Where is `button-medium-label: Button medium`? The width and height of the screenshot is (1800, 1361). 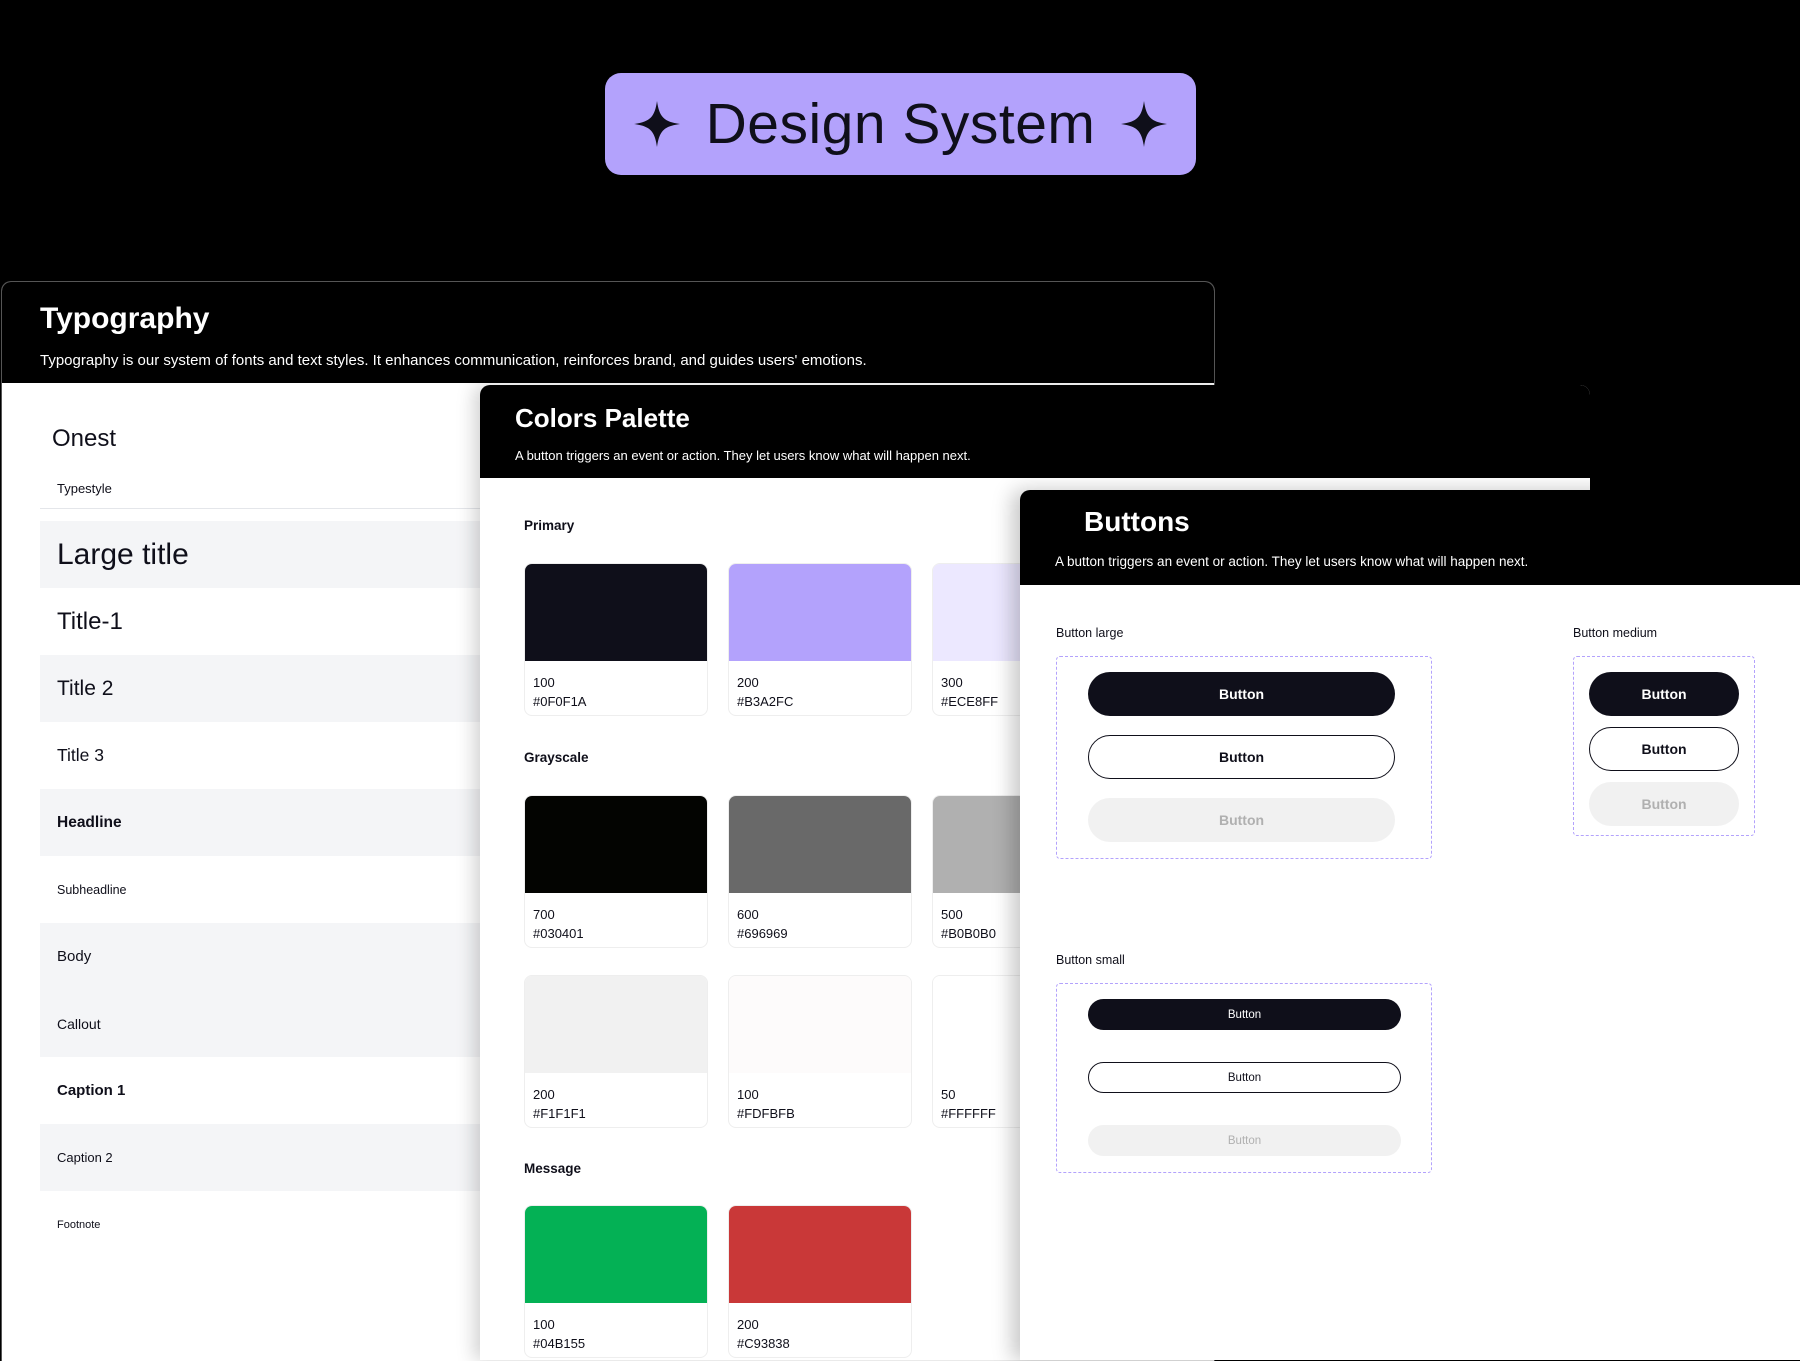
button-medium-label: Button medium is located at coordinates (1615, 633).